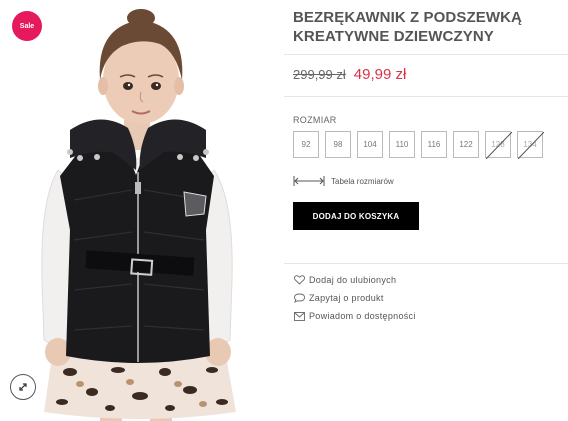 This screenshot has width=568, height=421. What do you see at coordinates (299, 280) in the screenshot?
I see `heart-icon` at bounding box center [299, 280].